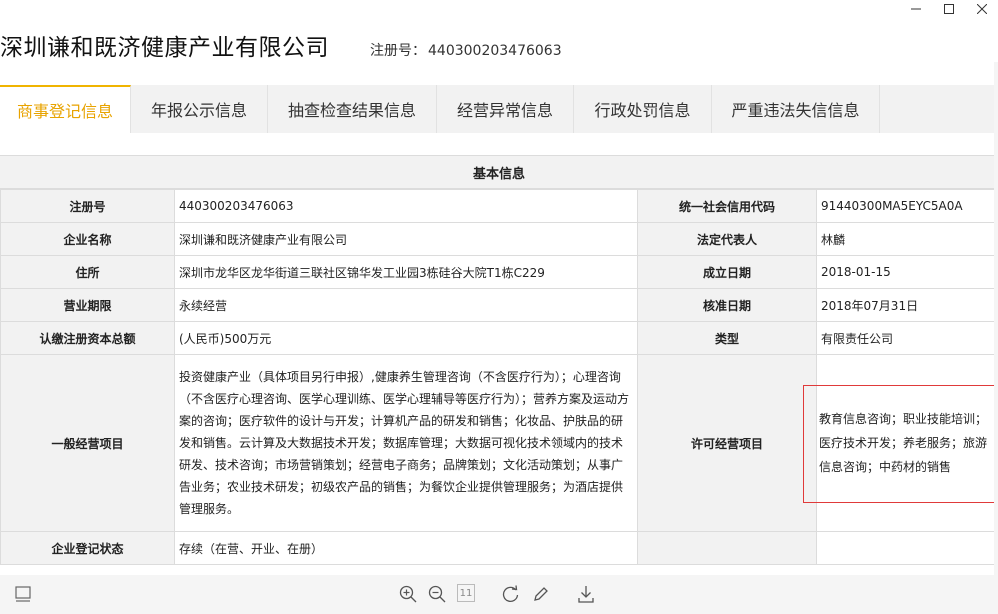 Image resolution: width=998 pixels, height=614 pixels. What do you see at coordinates (87, 548) in the screenshot?
I see `field-label: 企业登记状态` at bounding box center [87, 548].